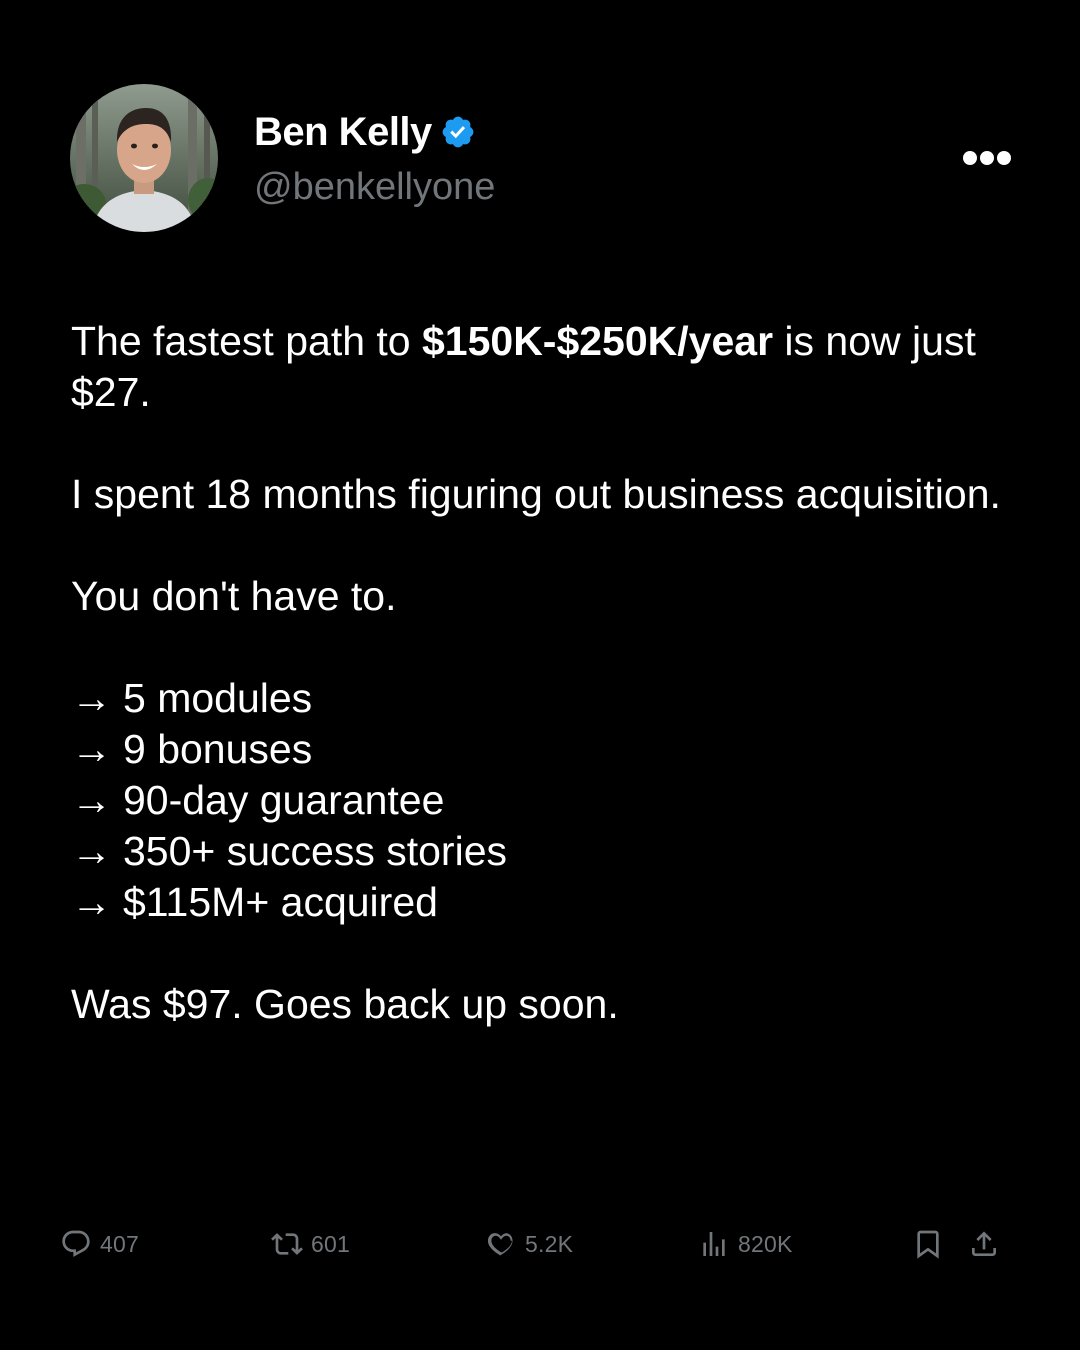 The width and height of the screenshot is (1080, 1350). I want to click on more-dots-icon, so click(987, 158).